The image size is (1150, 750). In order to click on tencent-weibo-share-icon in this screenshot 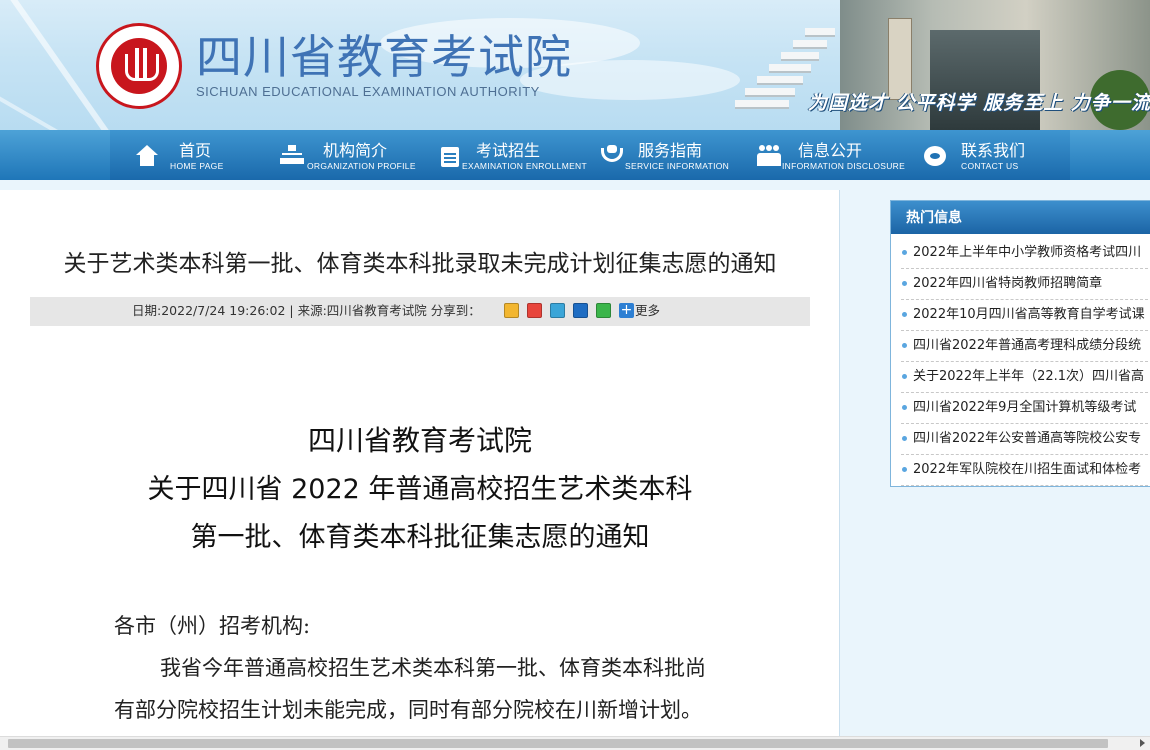, I will do `click(557, 310)`.